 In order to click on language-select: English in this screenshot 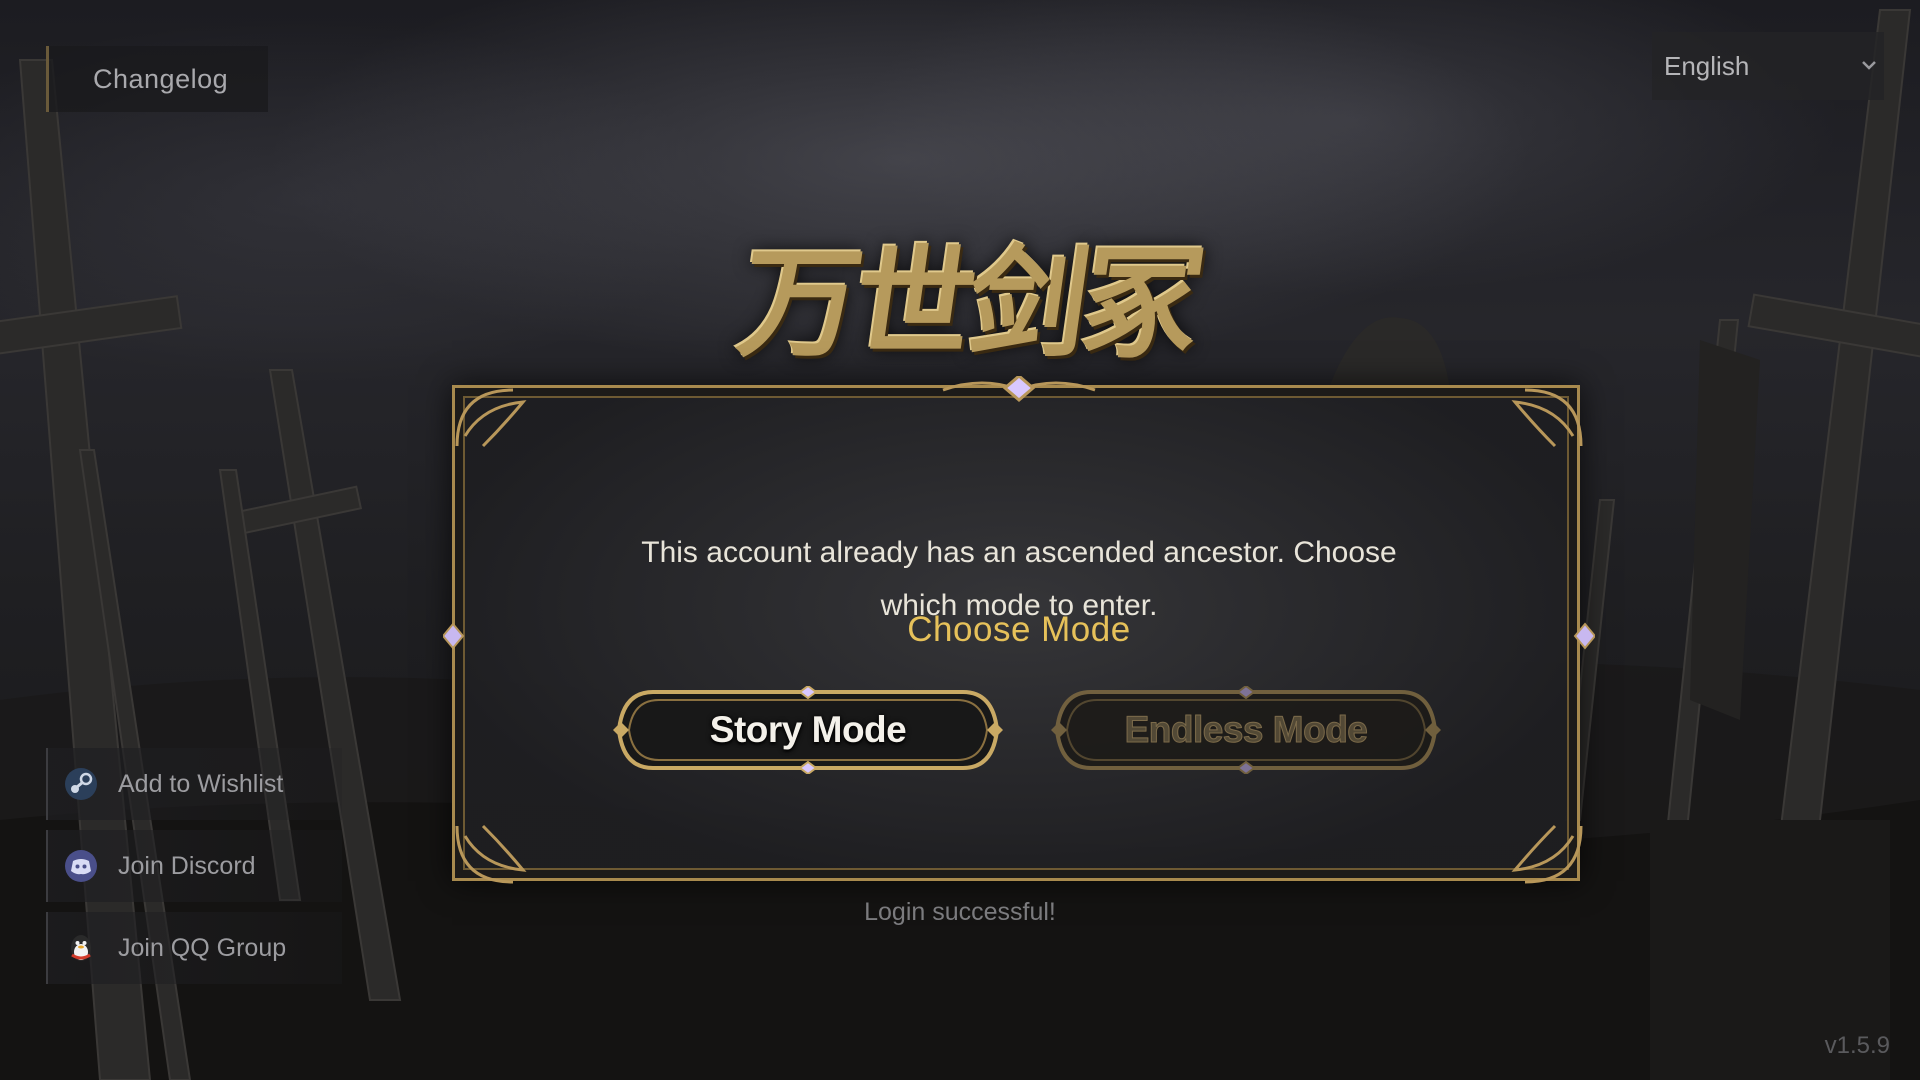, I will do `click(1768, 66)`.